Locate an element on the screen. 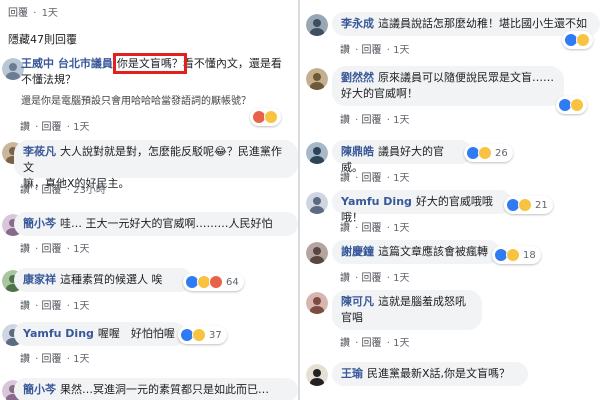 This screenshot has width=600, height=400. top-actions: 回覆 · 1天 is located at coordinates (34, 11).